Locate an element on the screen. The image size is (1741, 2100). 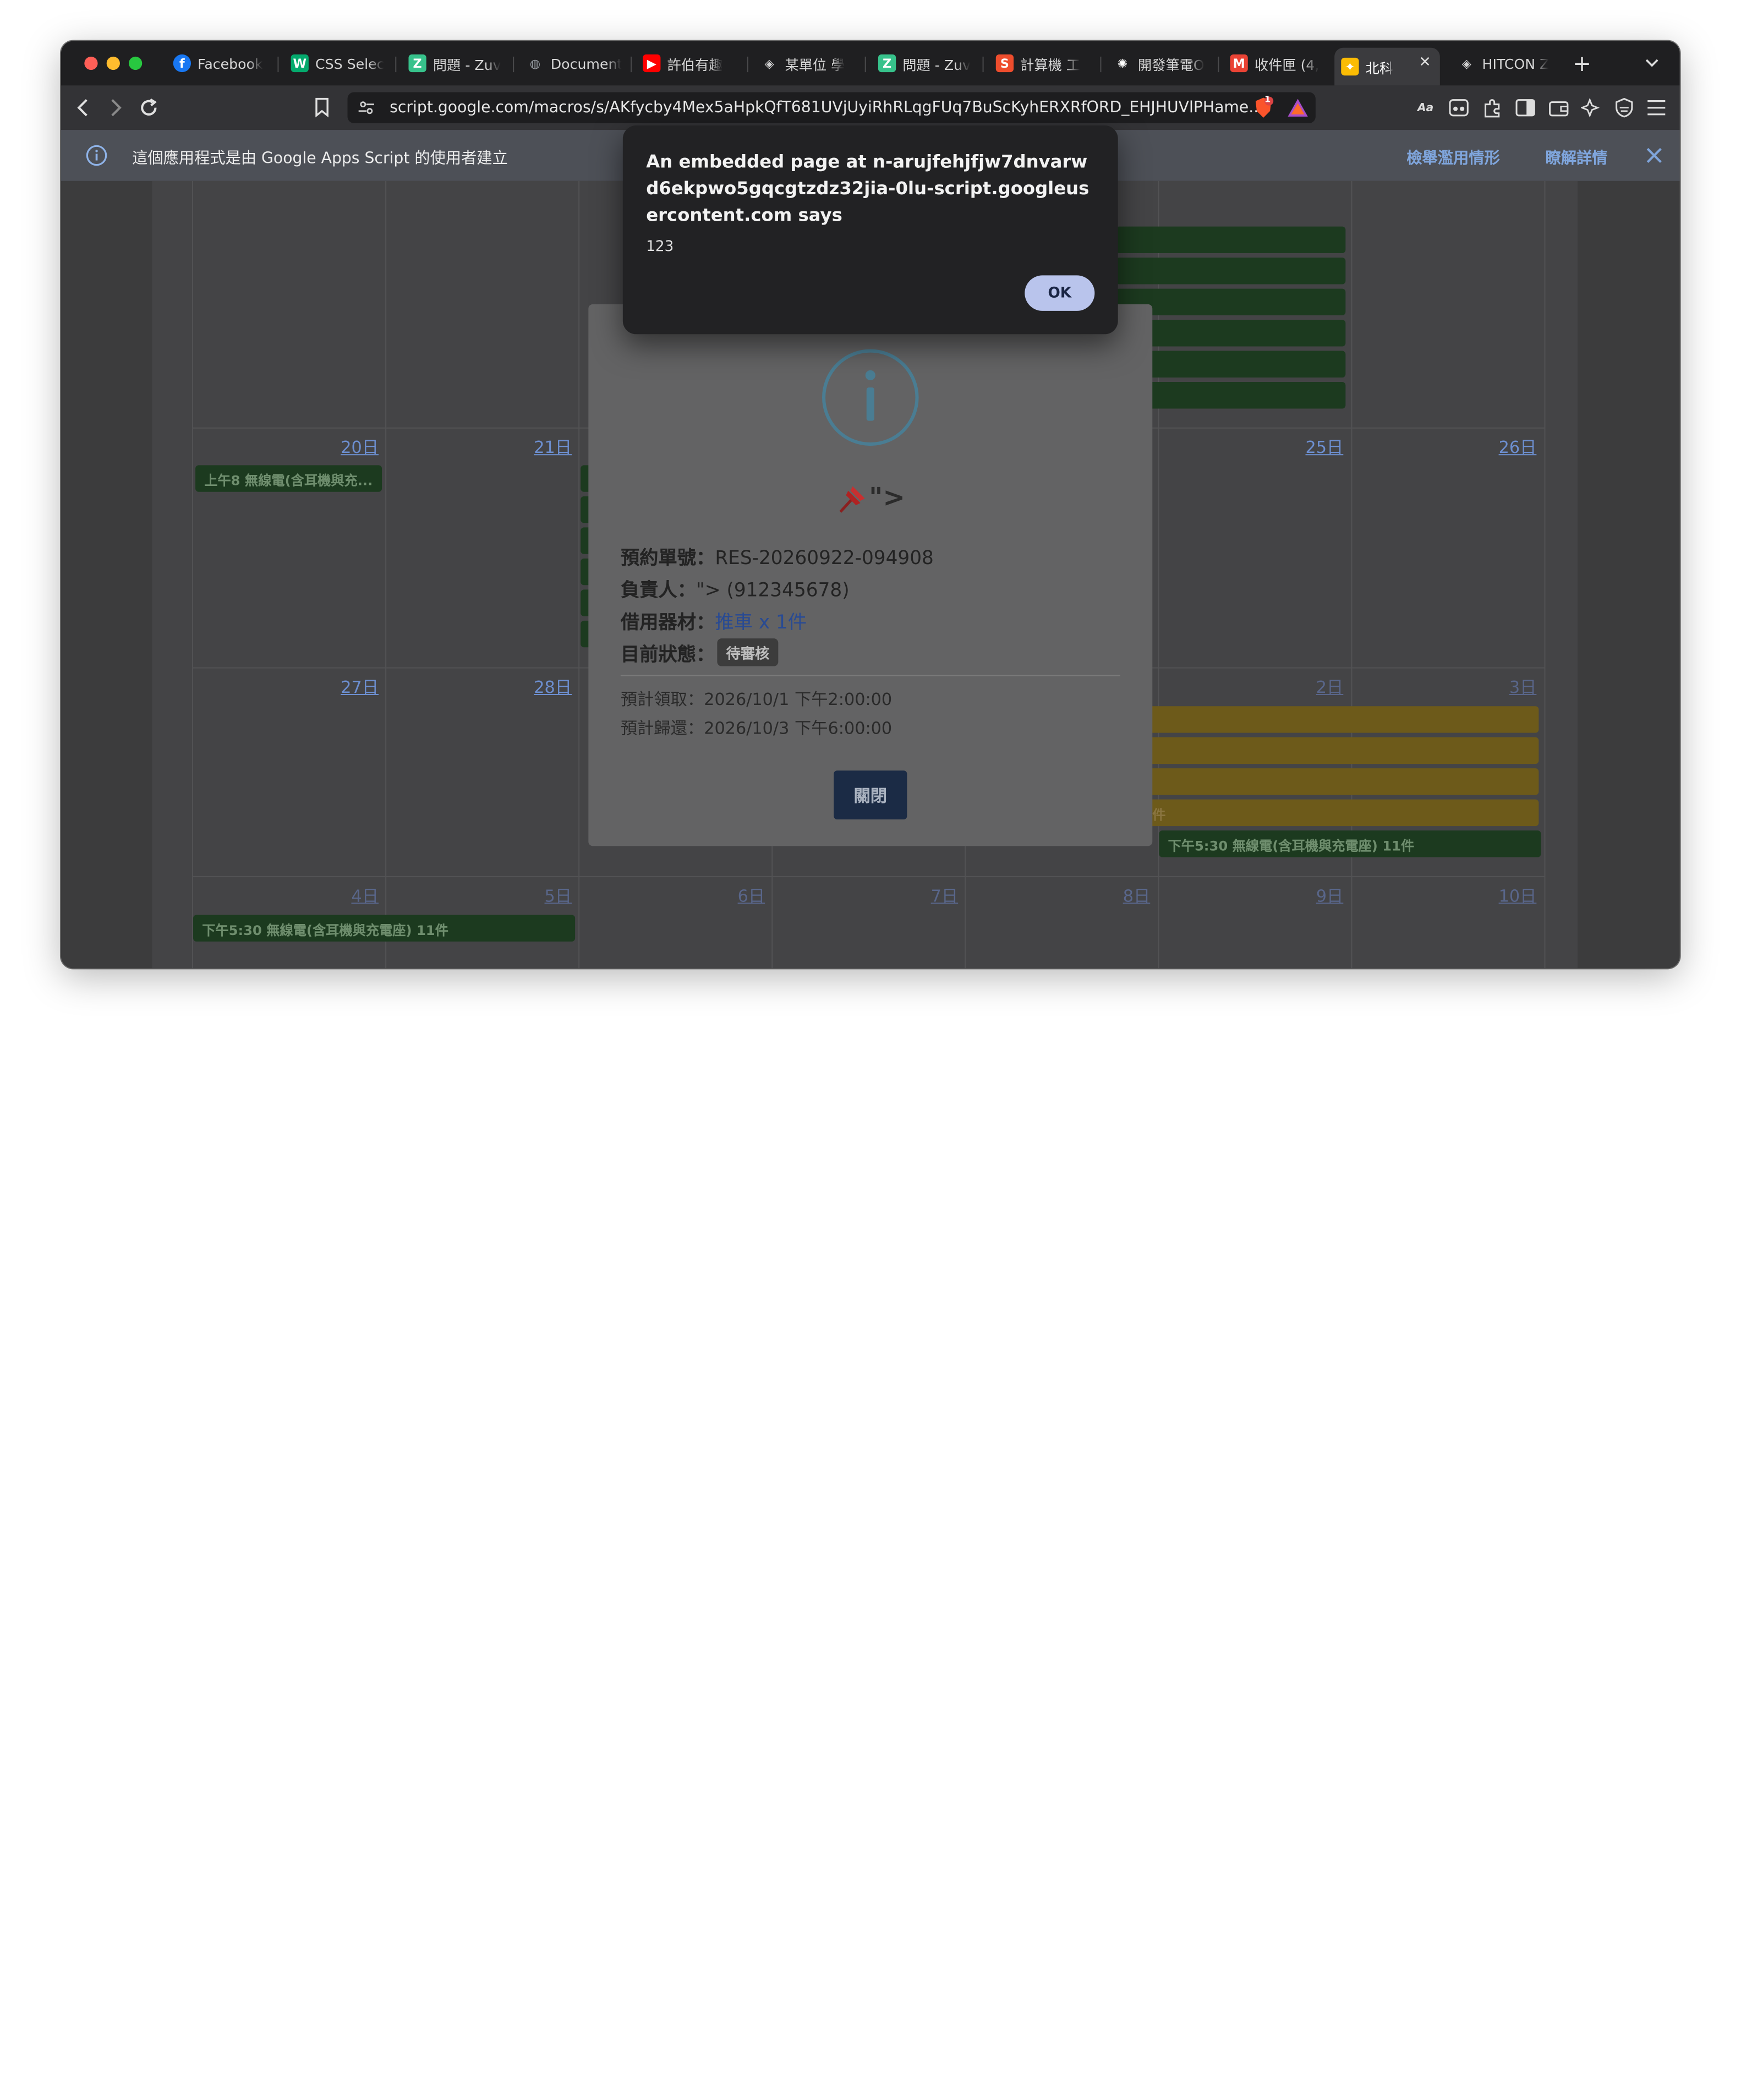
openai-icon: ✺ is located at coordinates (1122, 63).